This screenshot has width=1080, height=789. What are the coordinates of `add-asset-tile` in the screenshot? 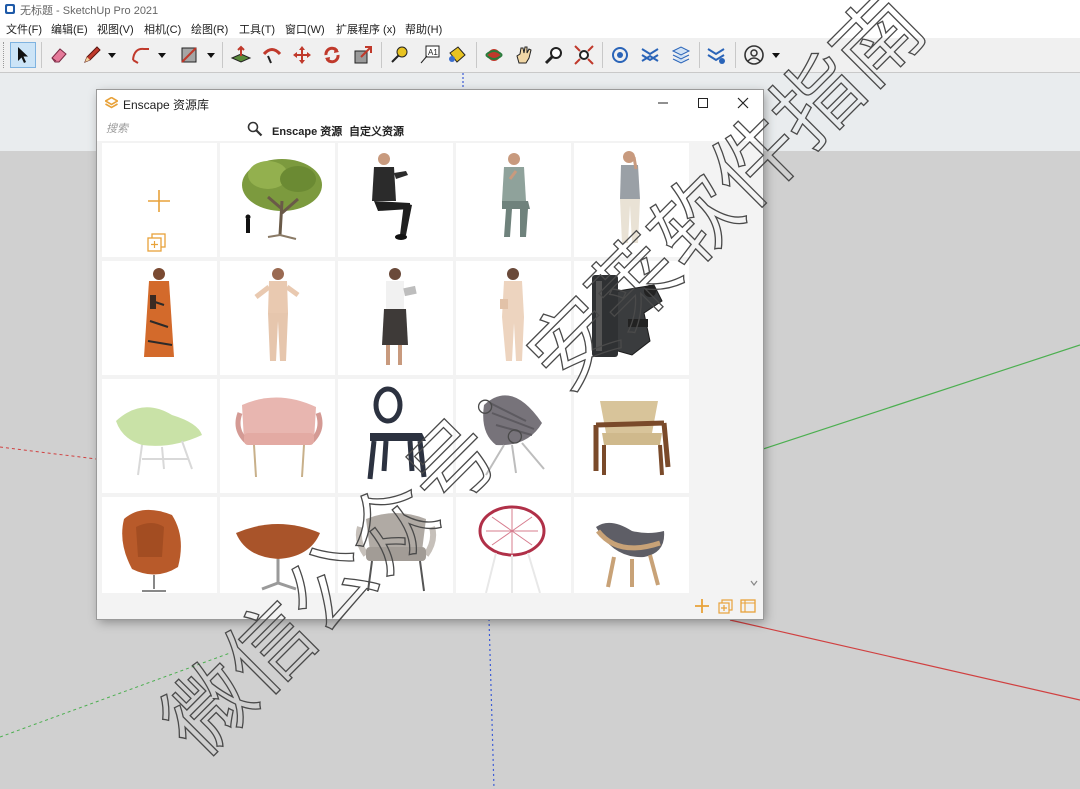 It's located at (159, 200).